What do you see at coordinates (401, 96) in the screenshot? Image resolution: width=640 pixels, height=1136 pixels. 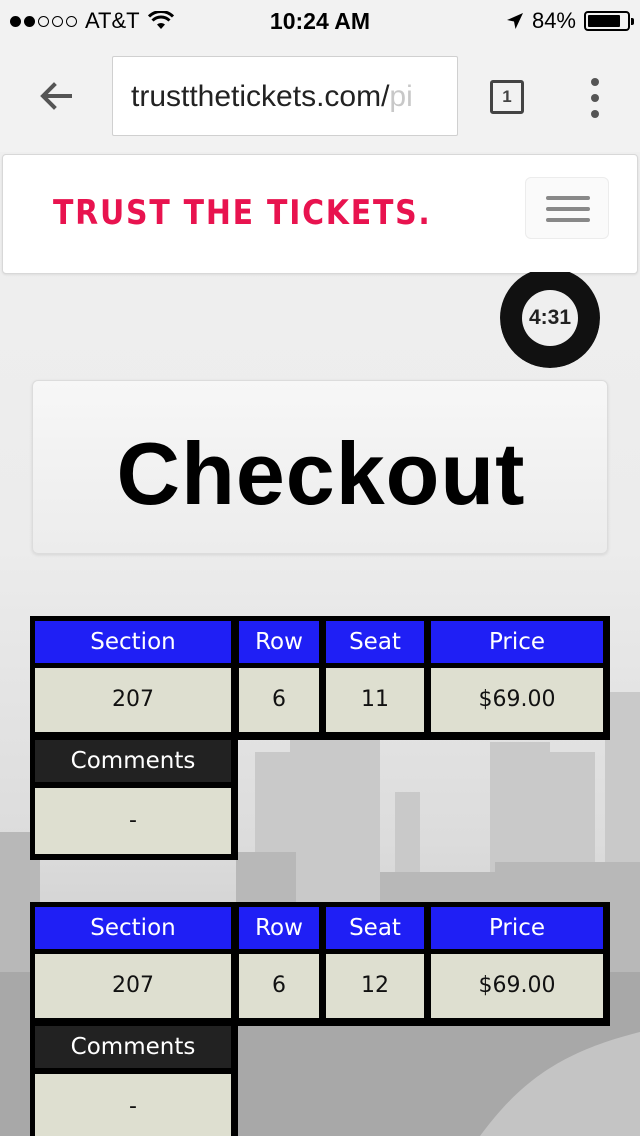 I see `url-text-faded: pi` at bounding box center [401, 96].